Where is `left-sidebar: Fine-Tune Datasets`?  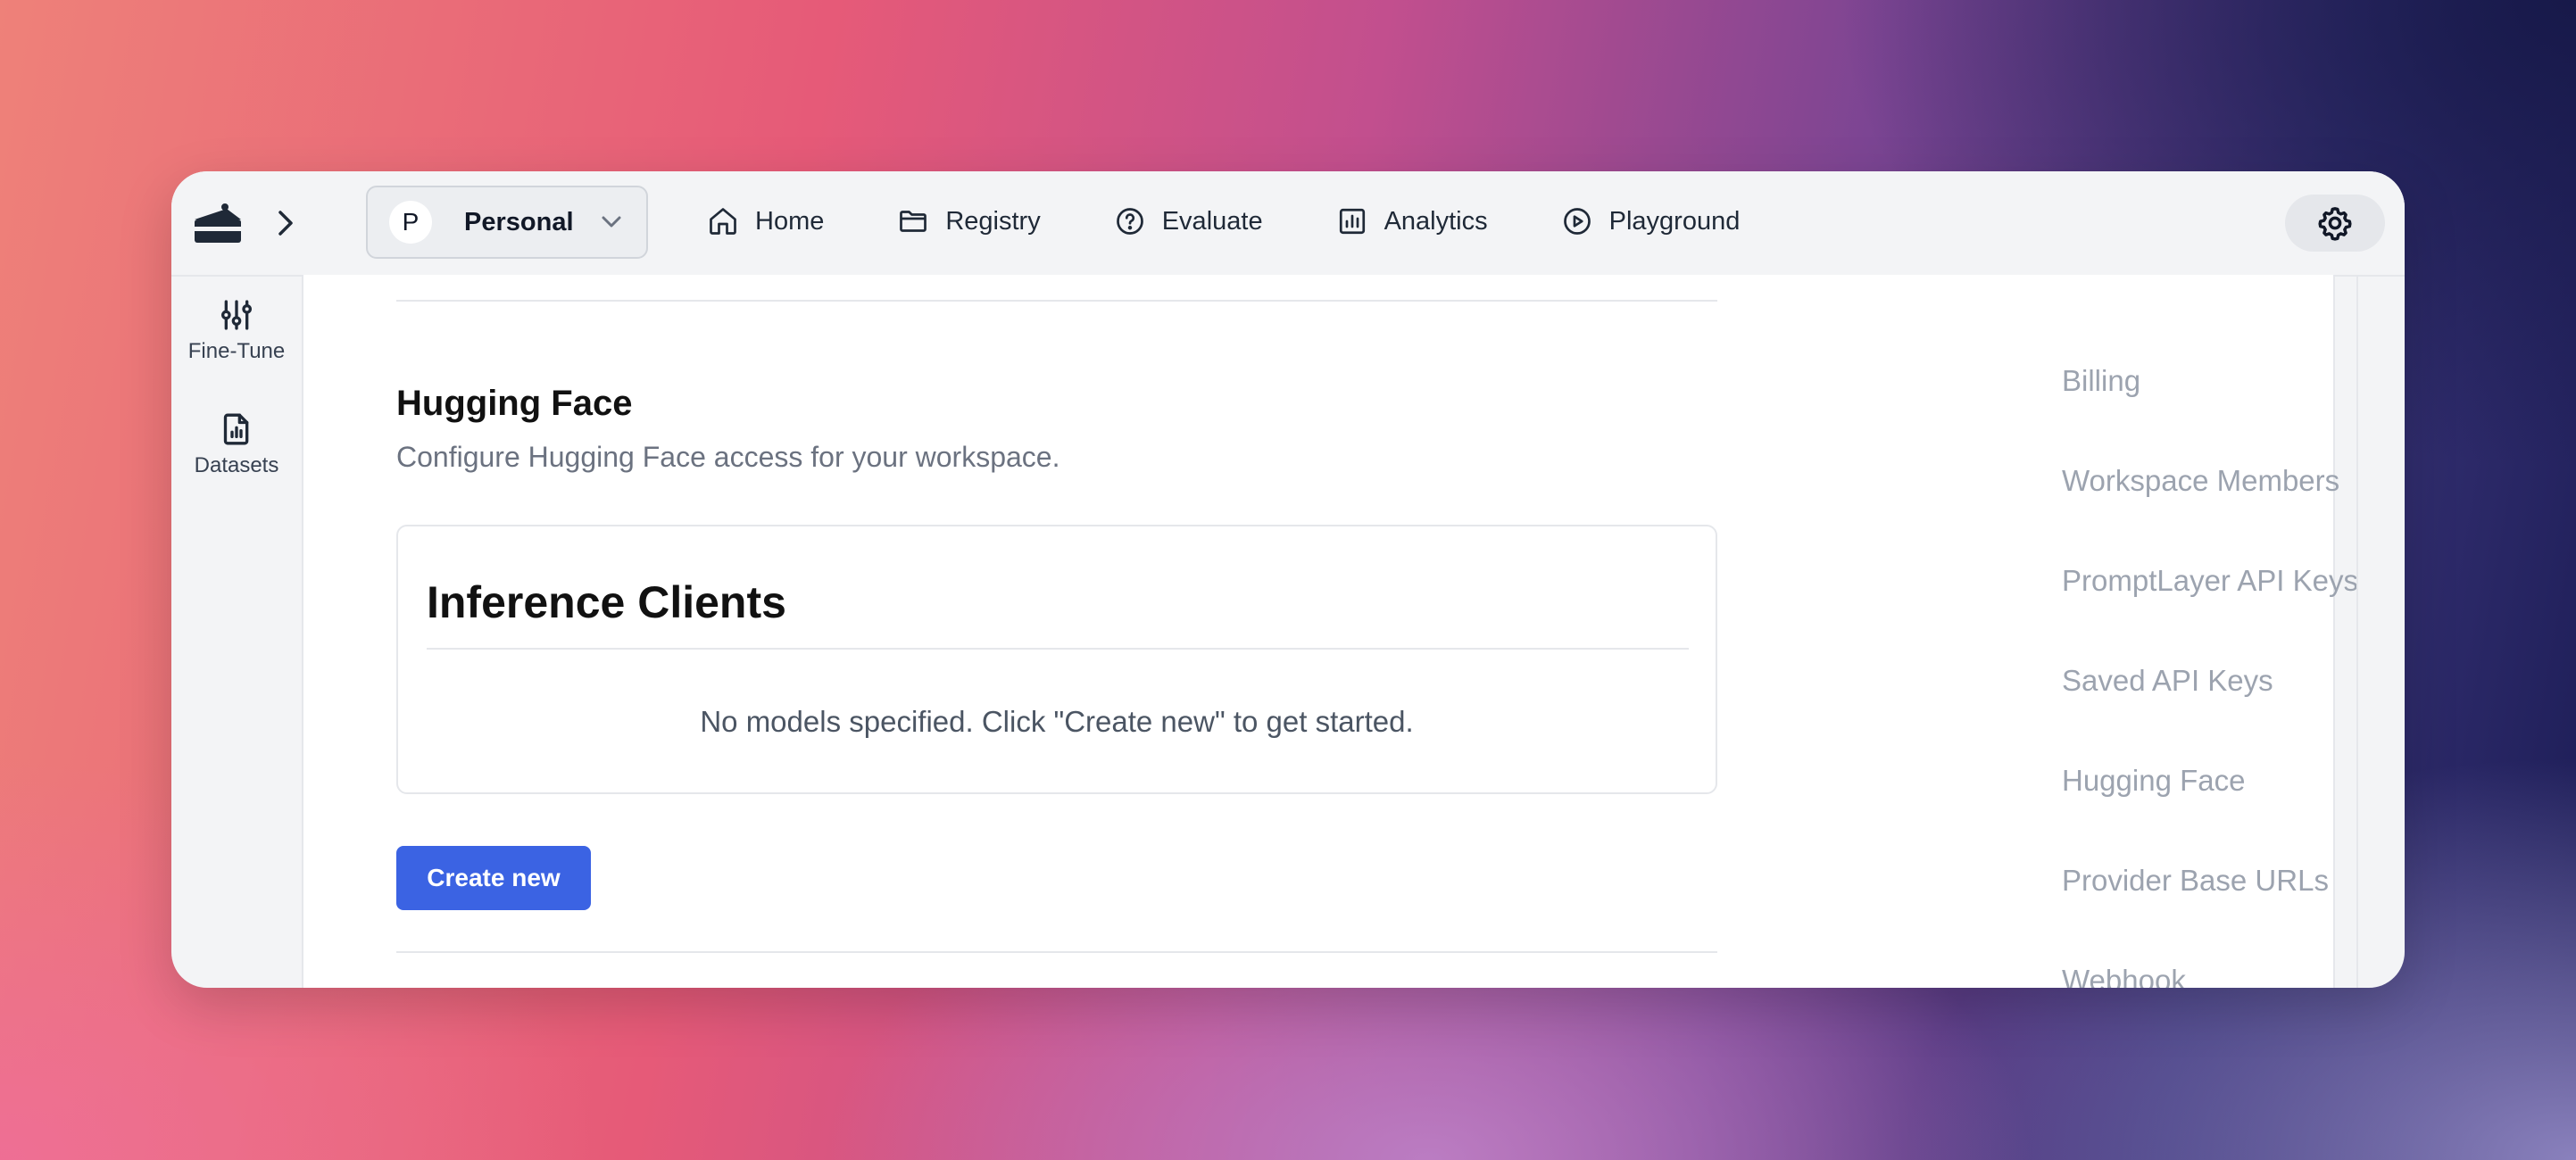 left-sidebar: Fine-Tune Datasets is located at coordinates (237, 631).